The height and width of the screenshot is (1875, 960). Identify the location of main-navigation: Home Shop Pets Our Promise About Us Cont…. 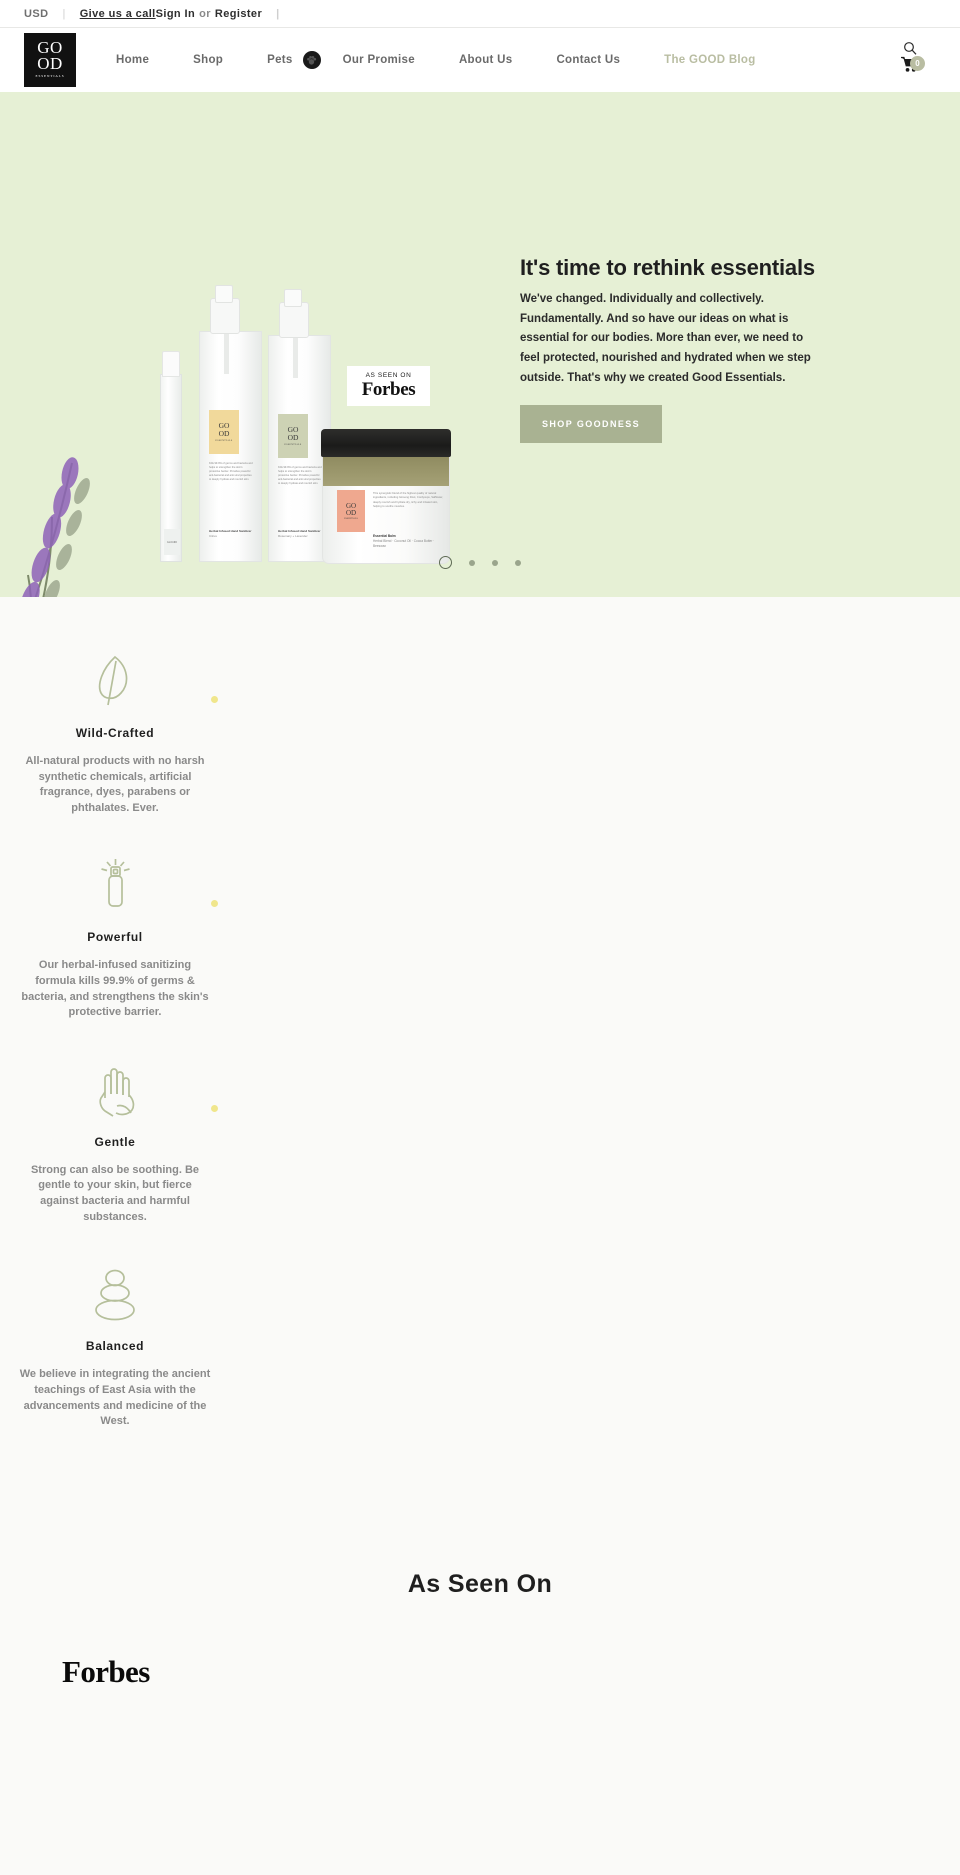
(495, 60).